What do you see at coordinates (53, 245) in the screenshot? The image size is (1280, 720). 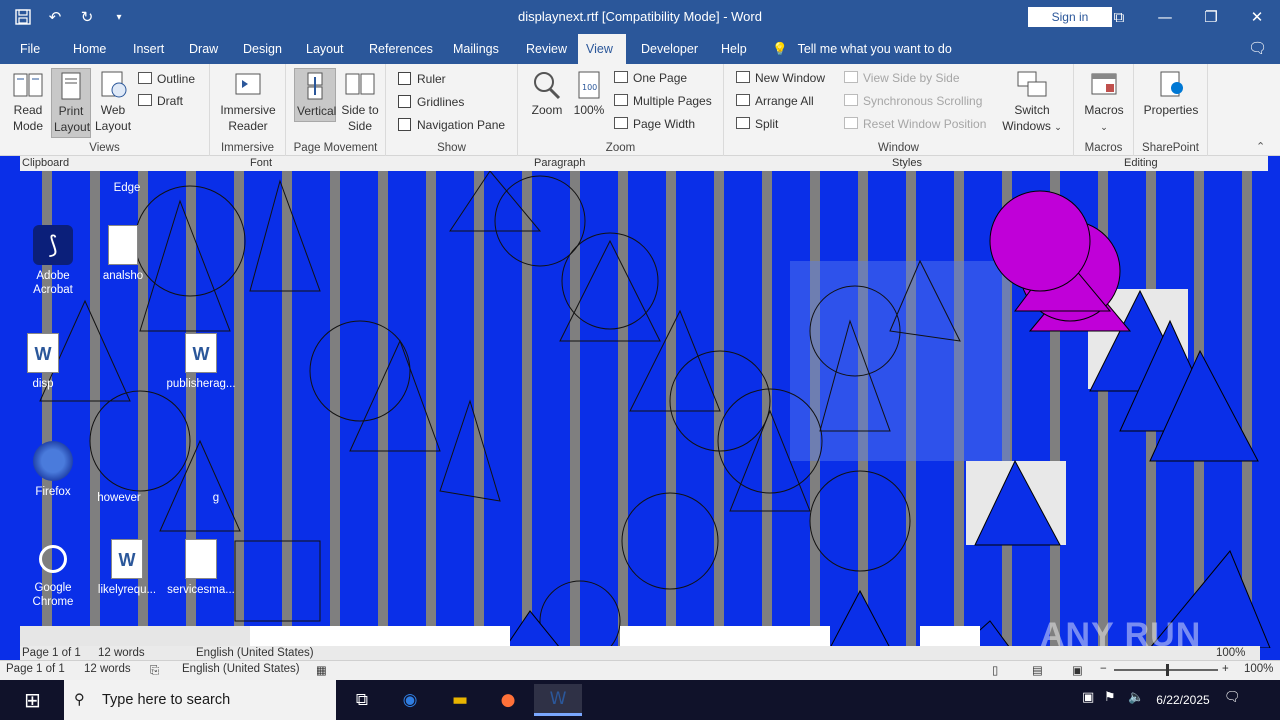 I see `acrobat-icon: ⟆` at bounding box center [53, 245].